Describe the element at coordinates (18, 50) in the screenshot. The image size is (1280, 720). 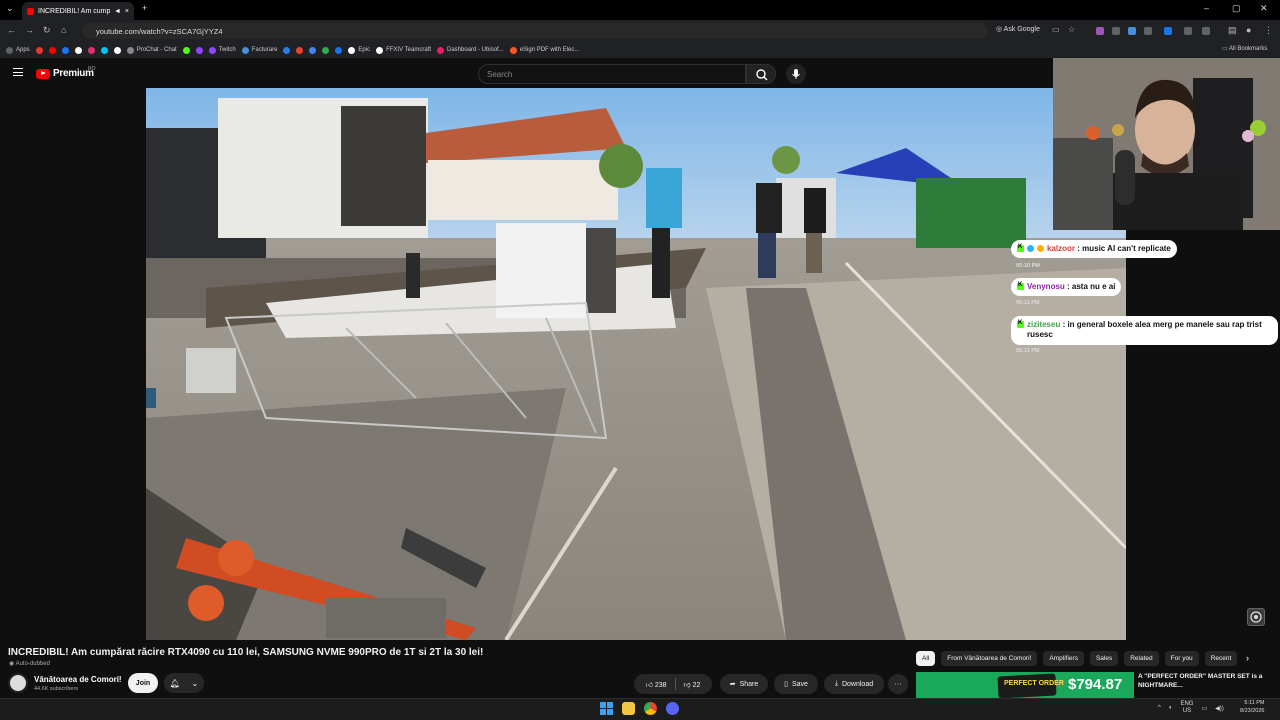
I see `bookmark-item: Apps` at that location.